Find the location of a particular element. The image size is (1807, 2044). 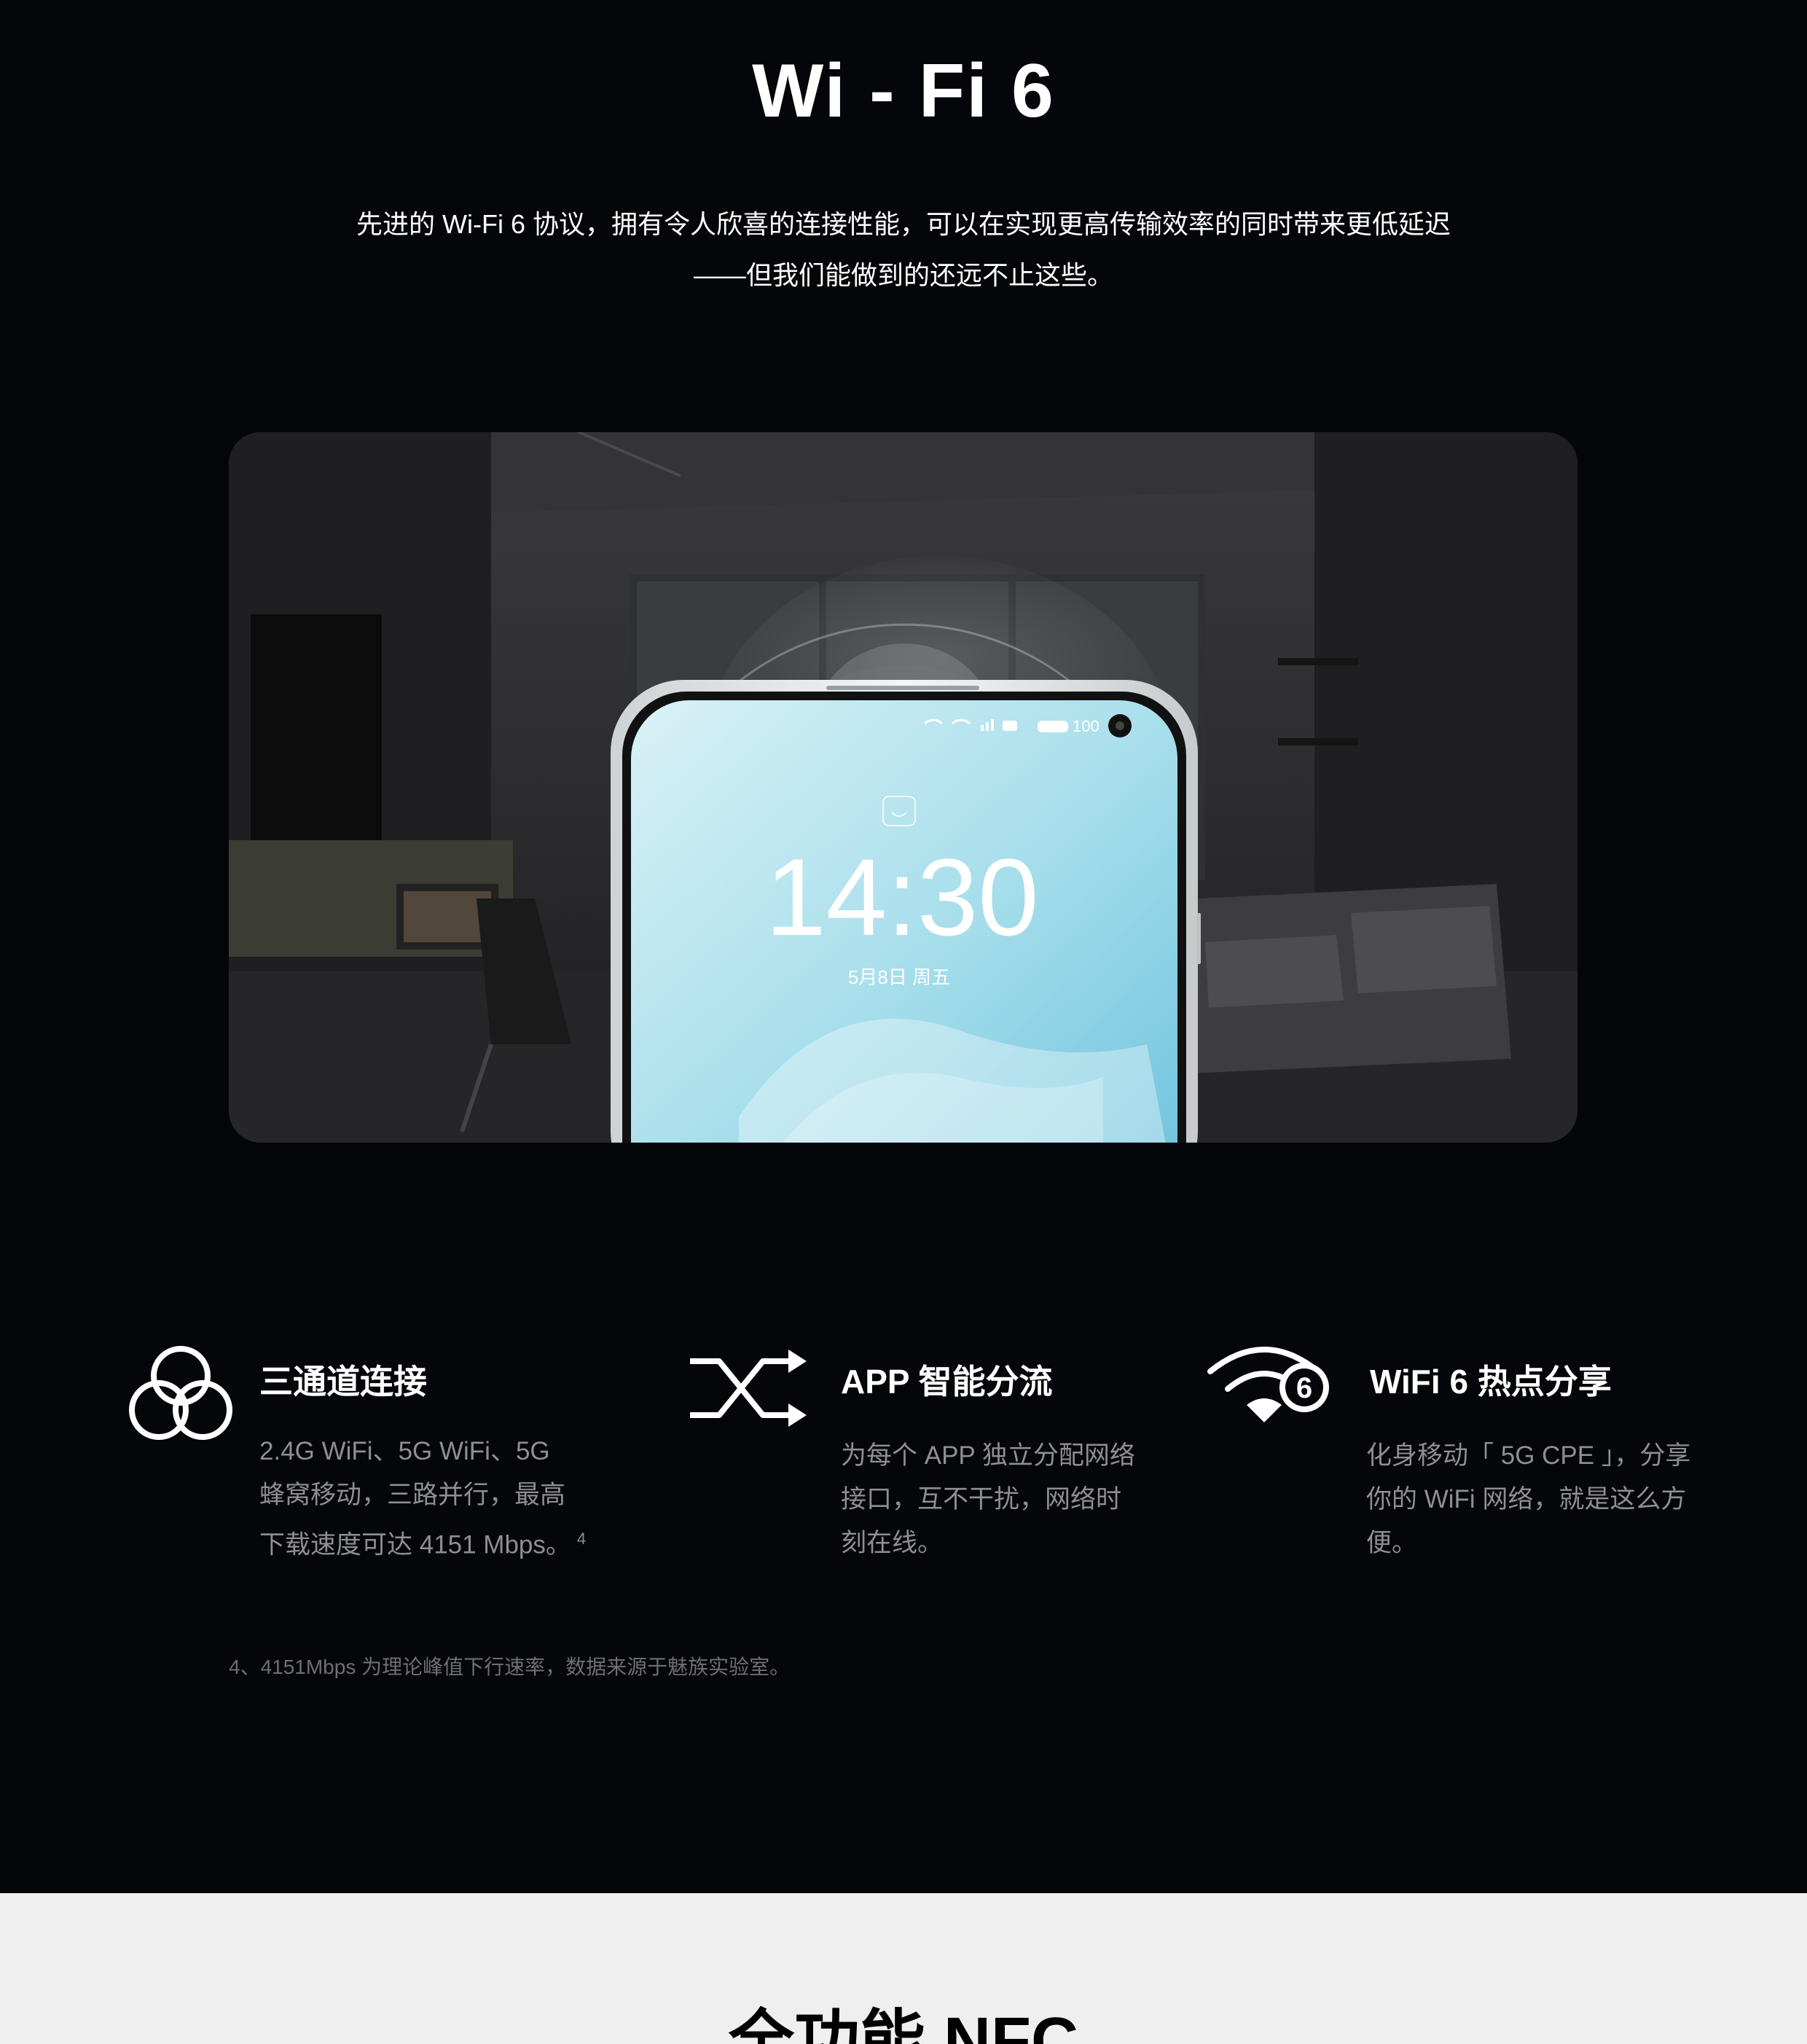

feature-description: 为每个 APP 独立分配网络 接口，互不干扰，网络时 刻在线。 is located at coordinates (988, 1499).